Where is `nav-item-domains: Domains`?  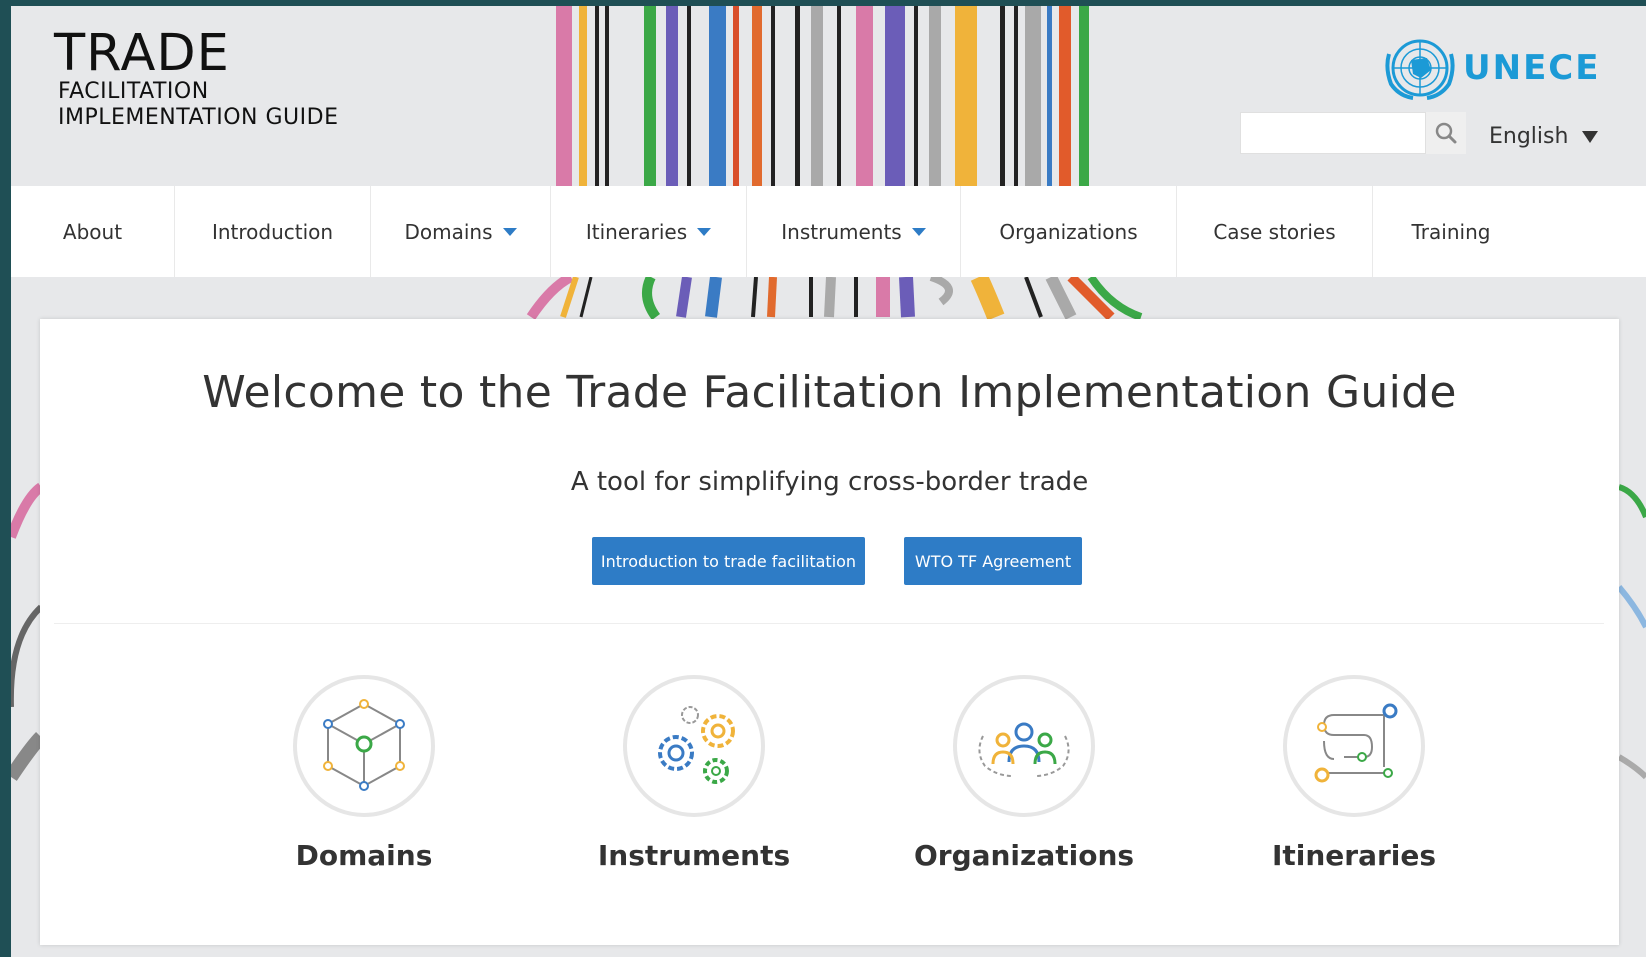 nav-item-domains: Domains is located at coordinates (461, 231).